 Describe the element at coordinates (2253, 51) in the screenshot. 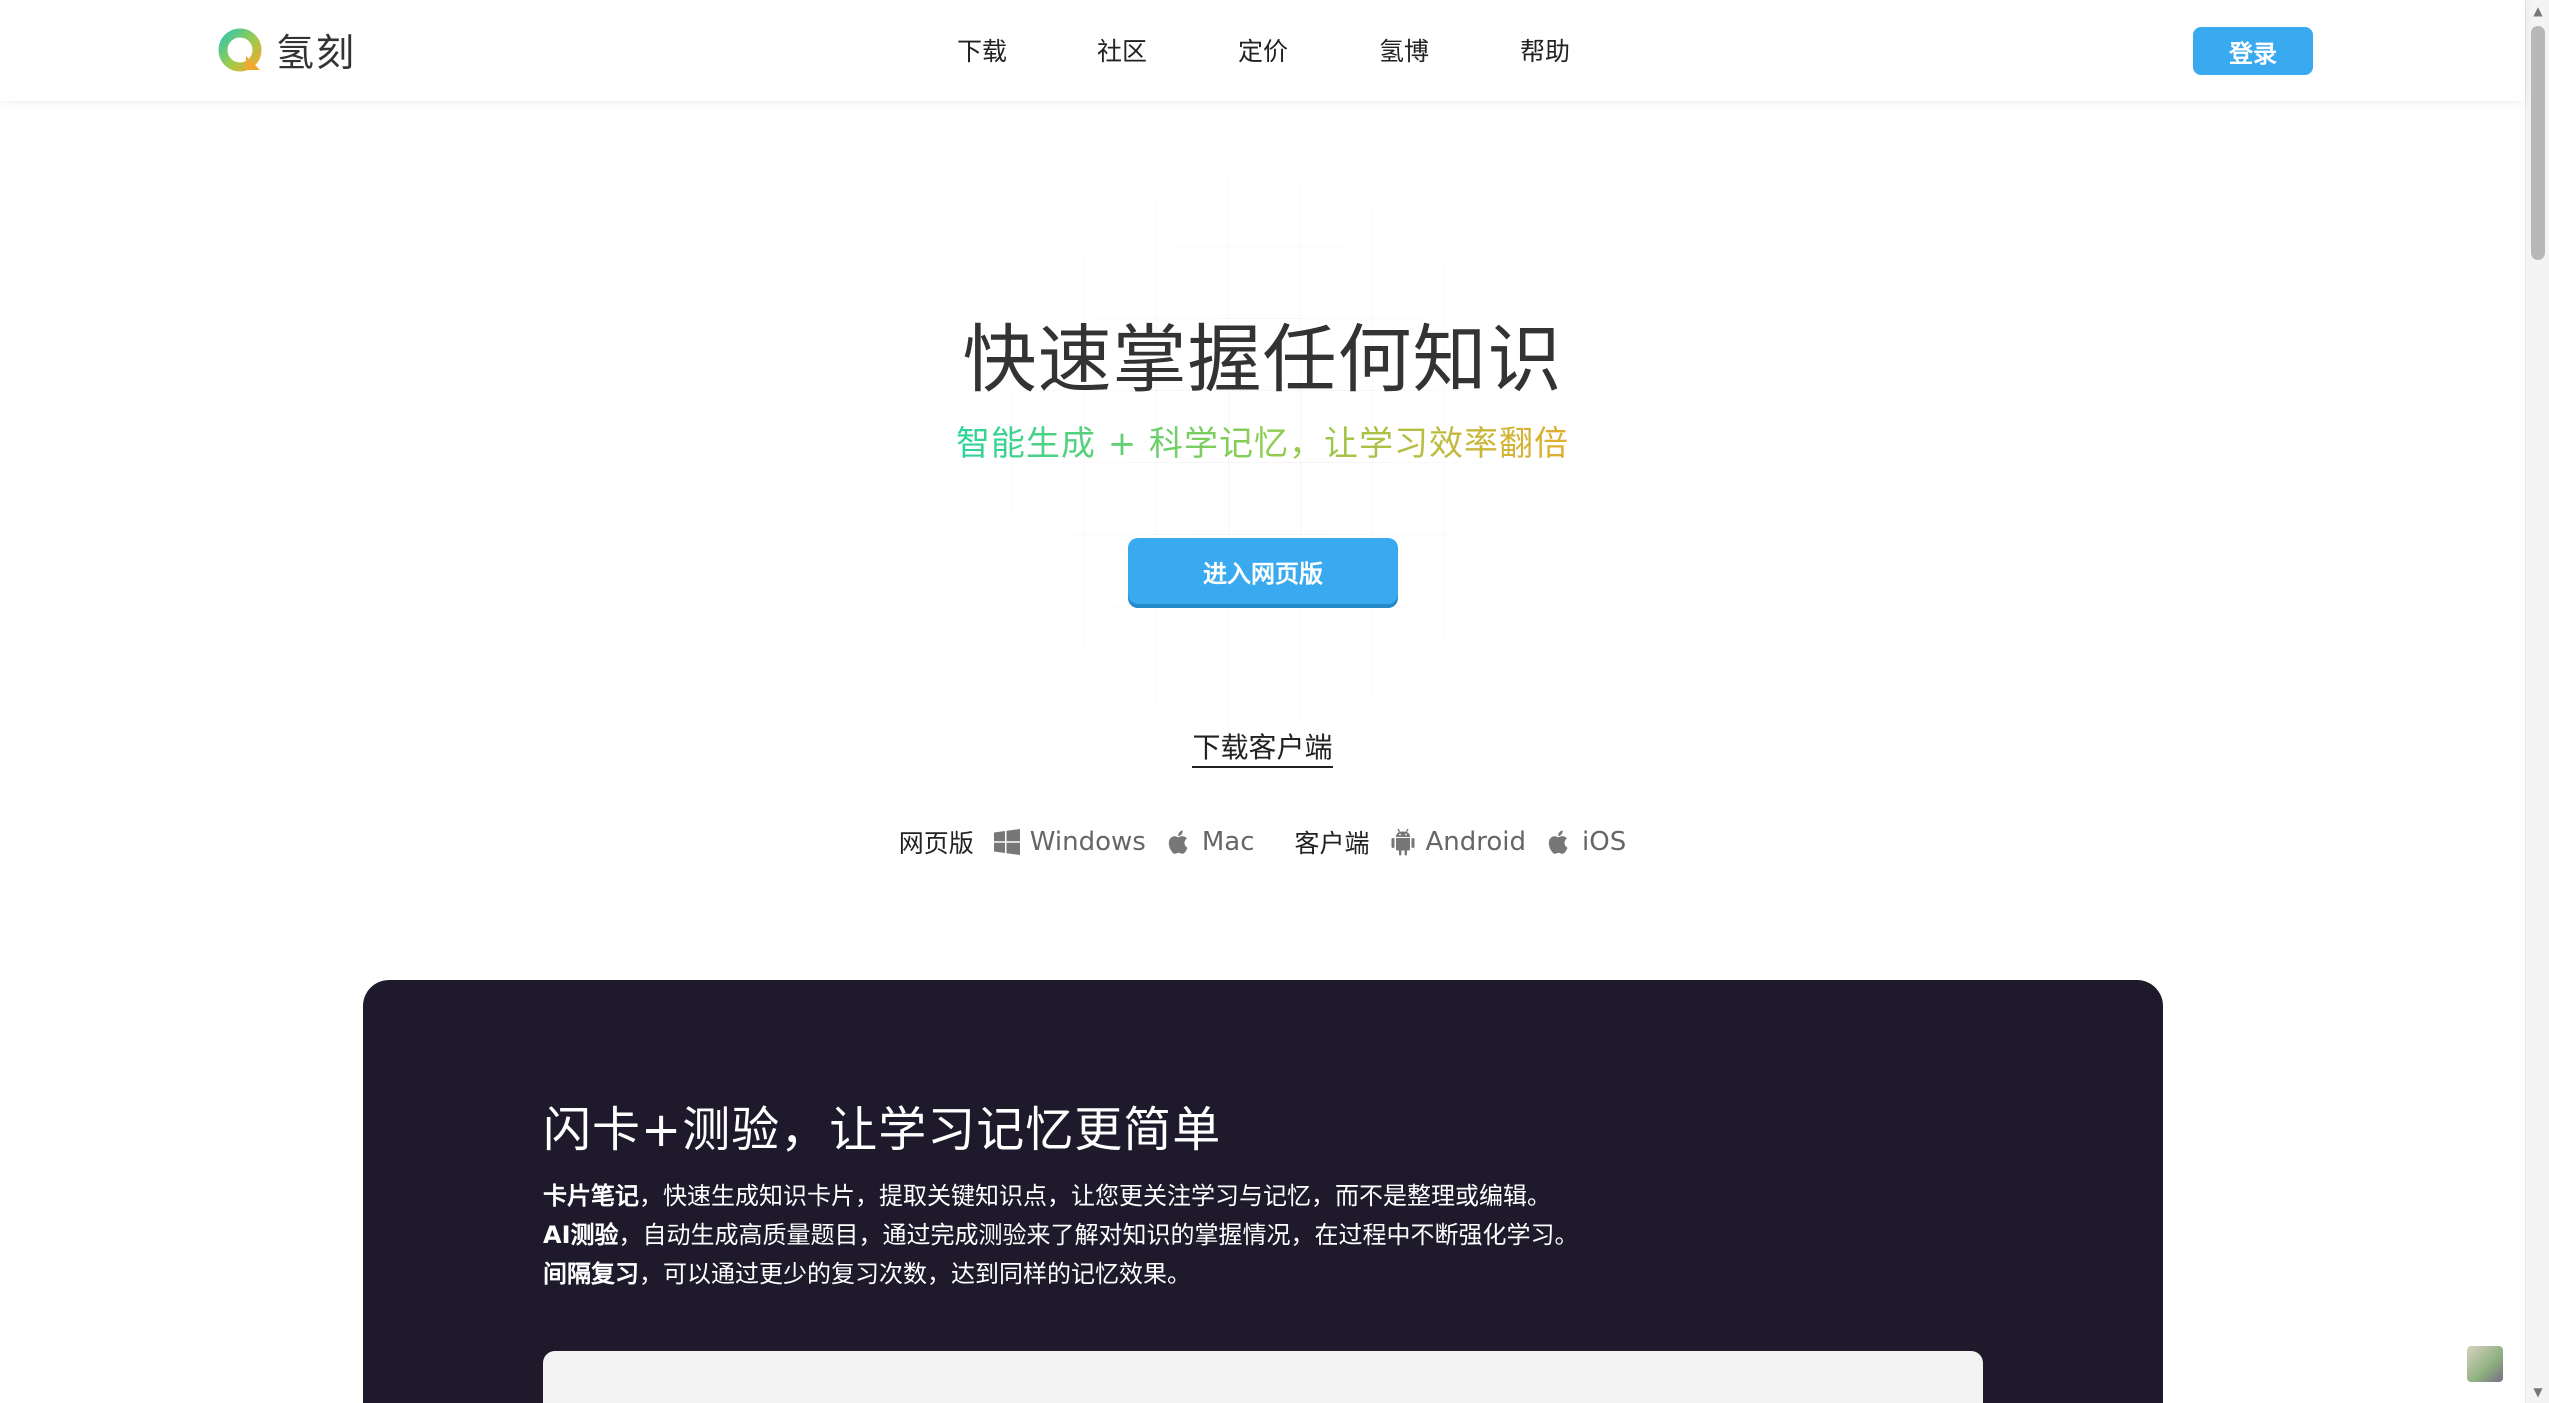

I see `login-button: 登录` at that location.